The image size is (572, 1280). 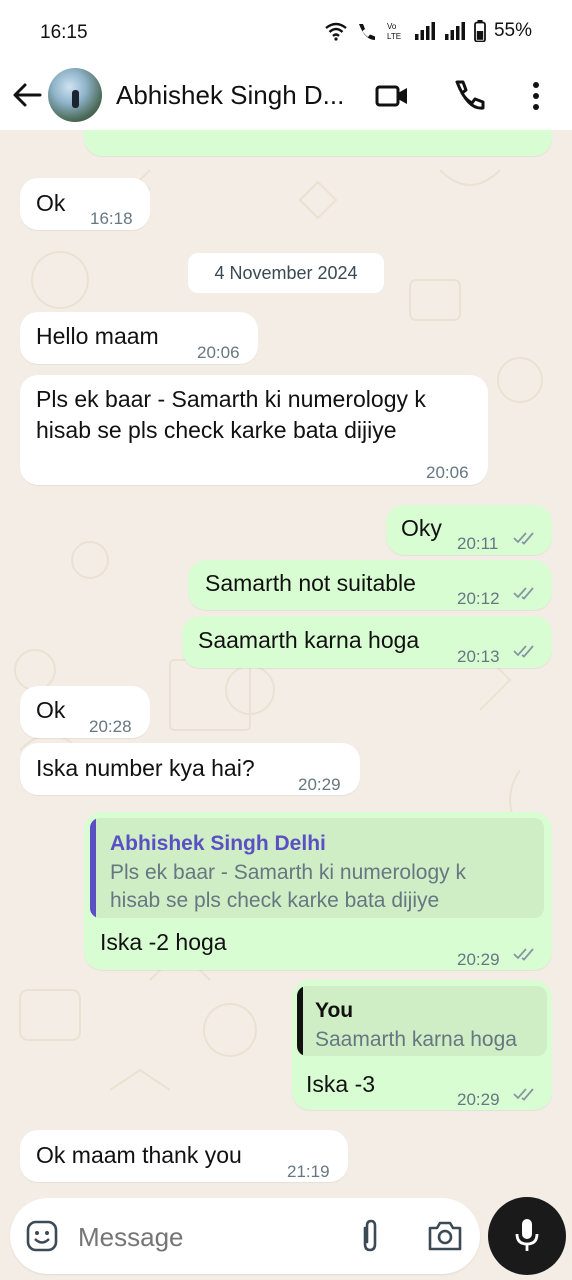 What do you see at coordinates (218, 843) in the screenshot?
I see `quote-author: Abhishek Singh Delhi` at bounding box center [218, 843].